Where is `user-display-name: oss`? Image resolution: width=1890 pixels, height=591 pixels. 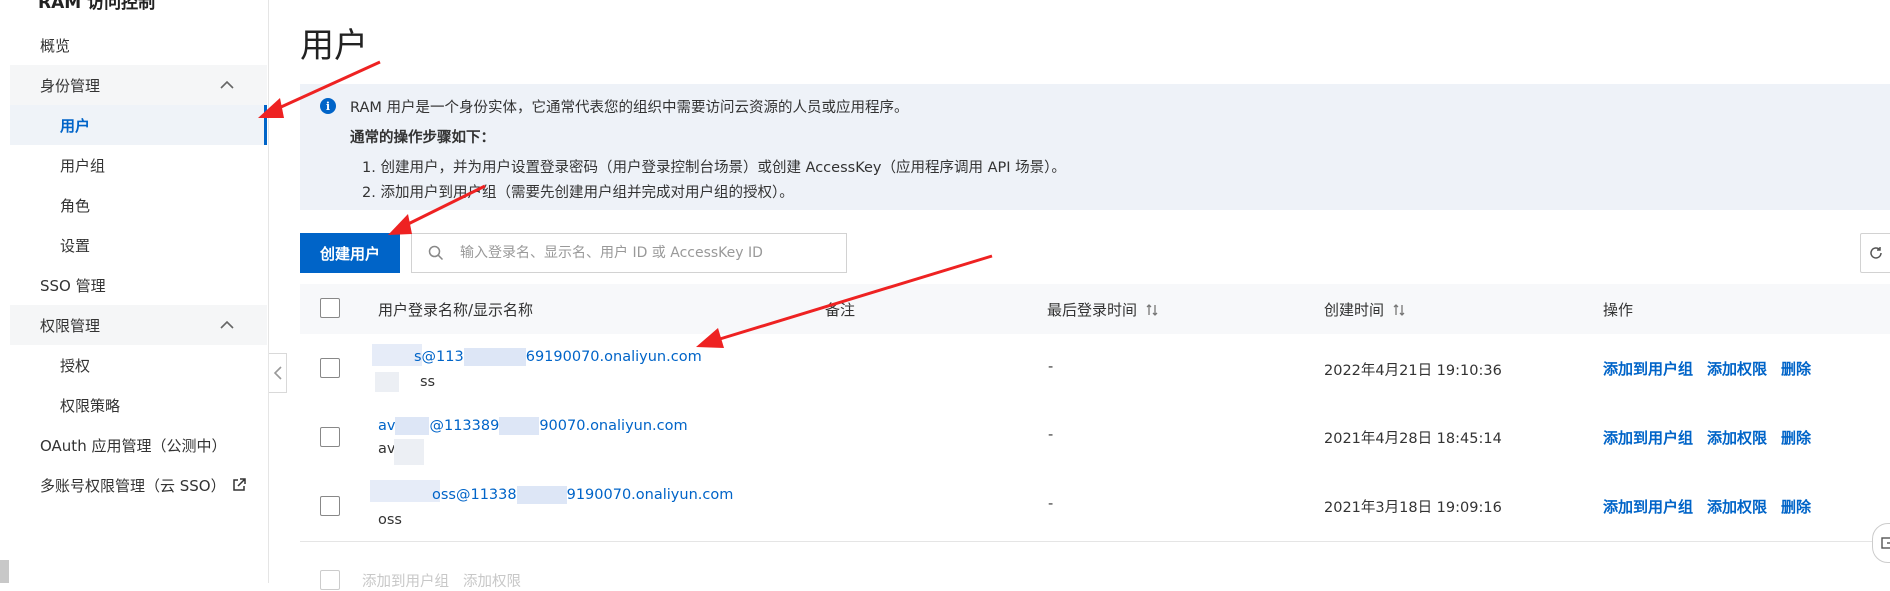
user-display-name: oss is located at coordinates (390, 520).